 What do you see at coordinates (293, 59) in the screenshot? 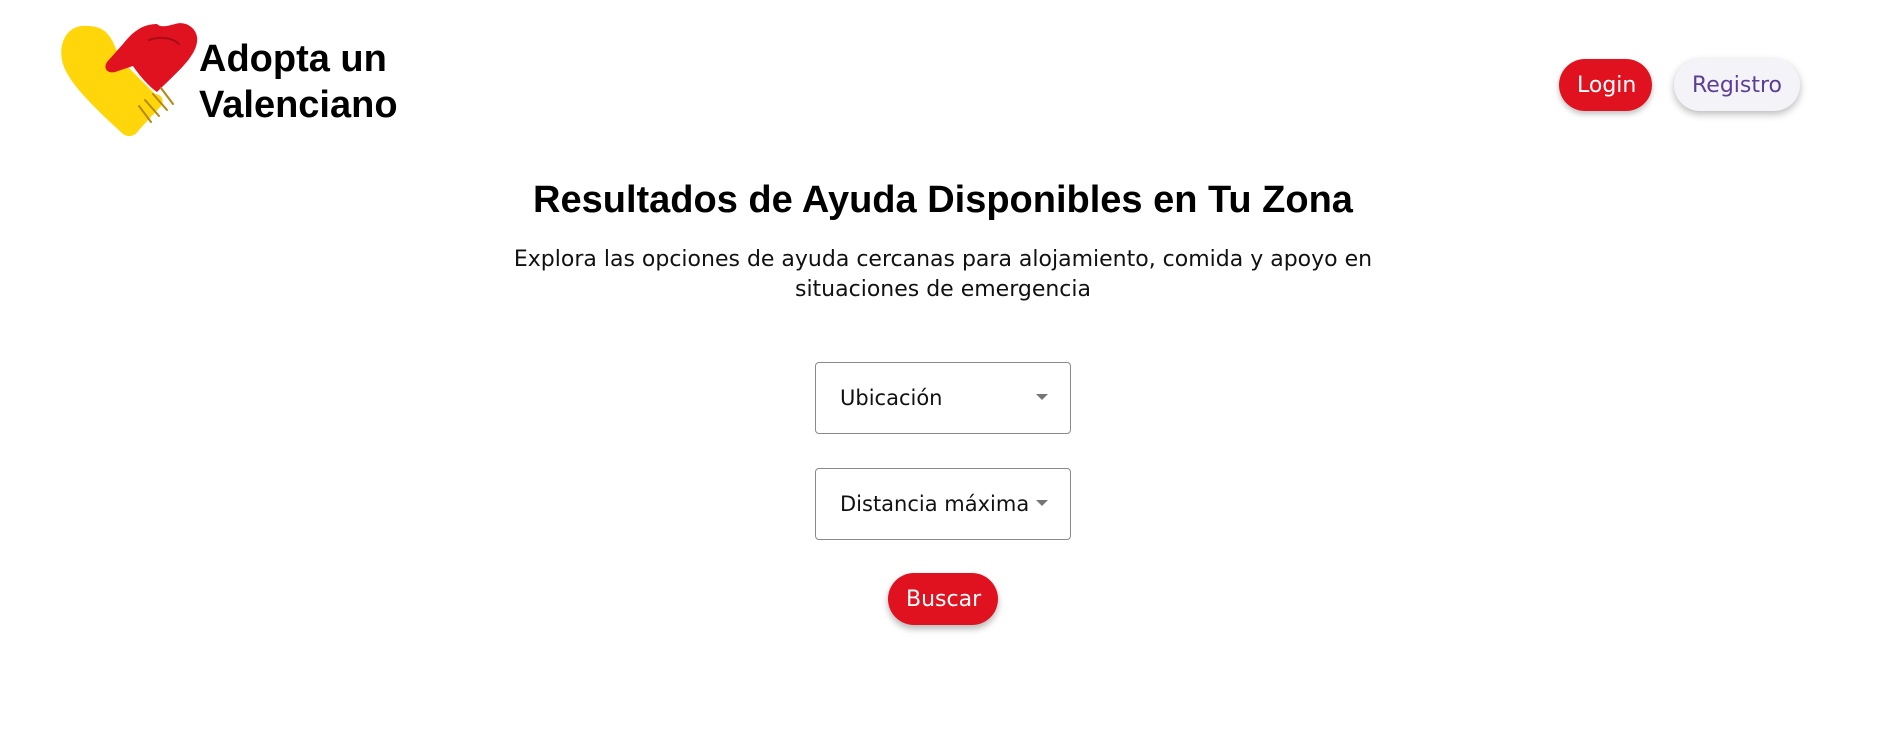
I see `brand-name-line1: Adopta un` at bounding box center [293, 59].